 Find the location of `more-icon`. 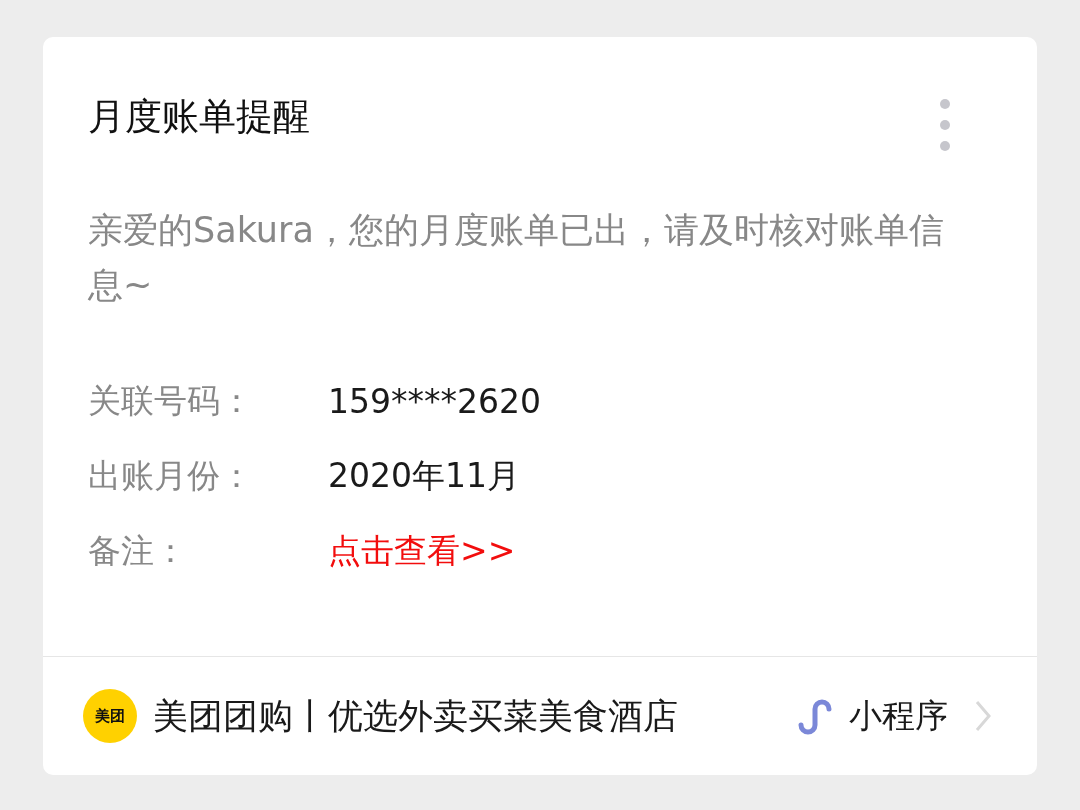

more-icon is located at coordinates (945, 126).